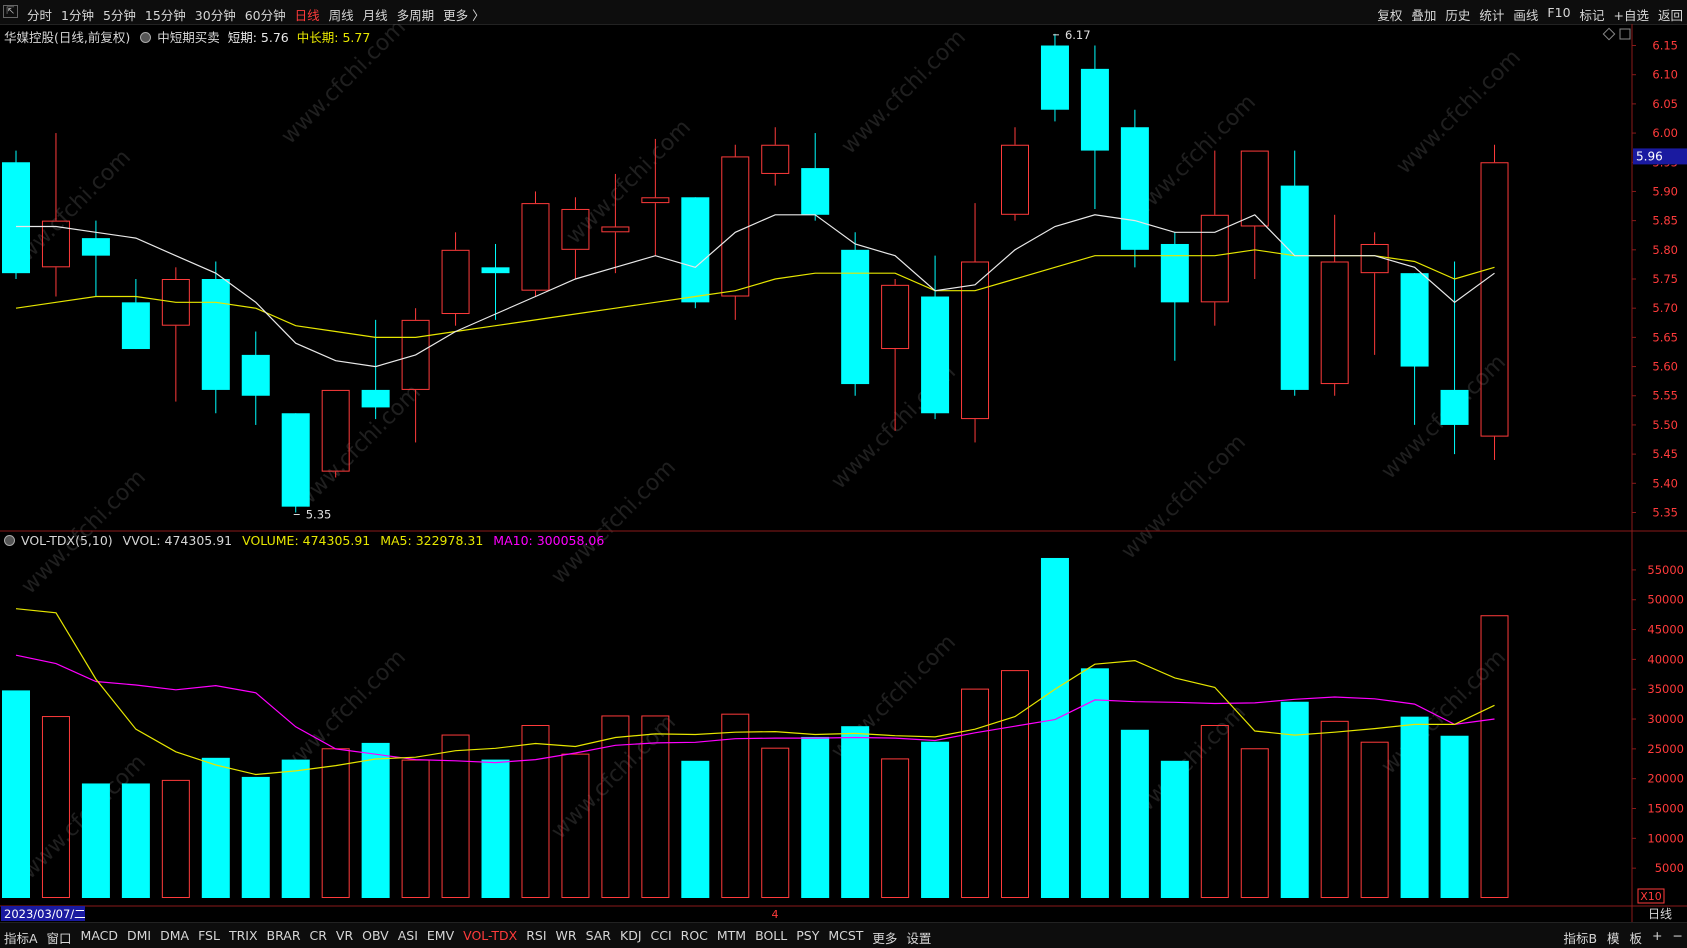 This screenshot has height=948, width=1687. I want to click on toolbar-right-item-8: 返回, so click(1670, 14).